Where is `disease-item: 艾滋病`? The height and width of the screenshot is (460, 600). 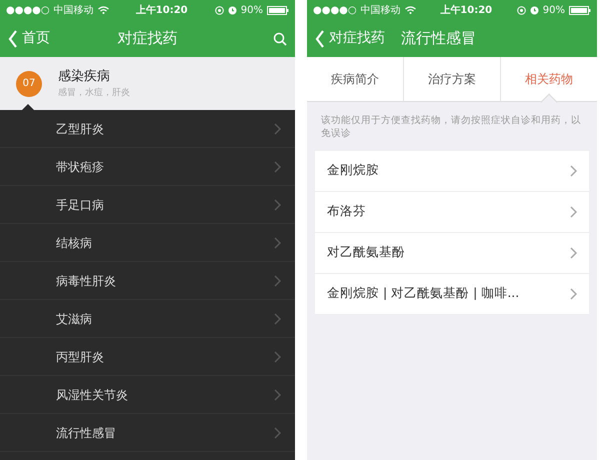 disease-item: 艾滋病 is located at coordinates (147, 319).